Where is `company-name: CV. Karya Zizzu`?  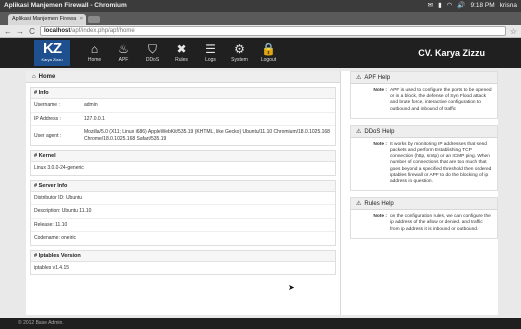 company-name: CV. Karya Zizzu is located at coordinates (451, 53).